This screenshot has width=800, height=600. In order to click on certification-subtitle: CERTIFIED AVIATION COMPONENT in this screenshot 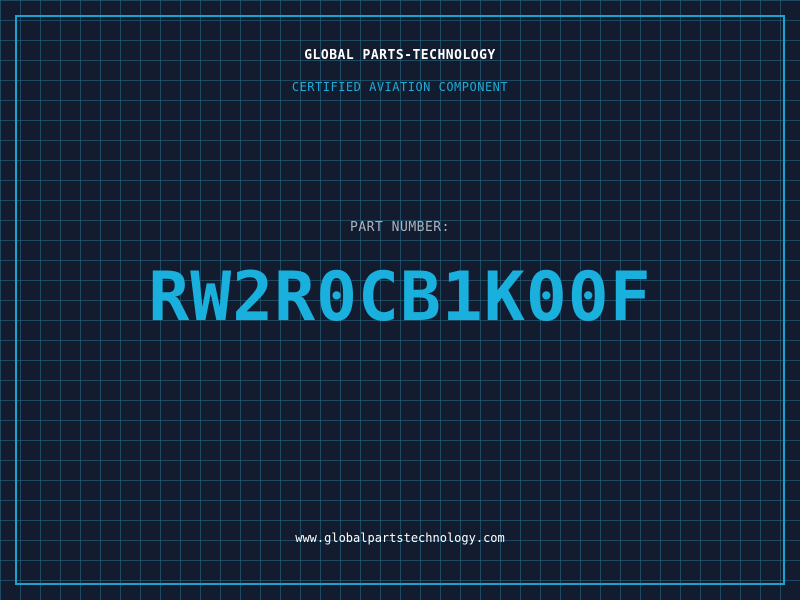, I will do `click(400, 87)`.